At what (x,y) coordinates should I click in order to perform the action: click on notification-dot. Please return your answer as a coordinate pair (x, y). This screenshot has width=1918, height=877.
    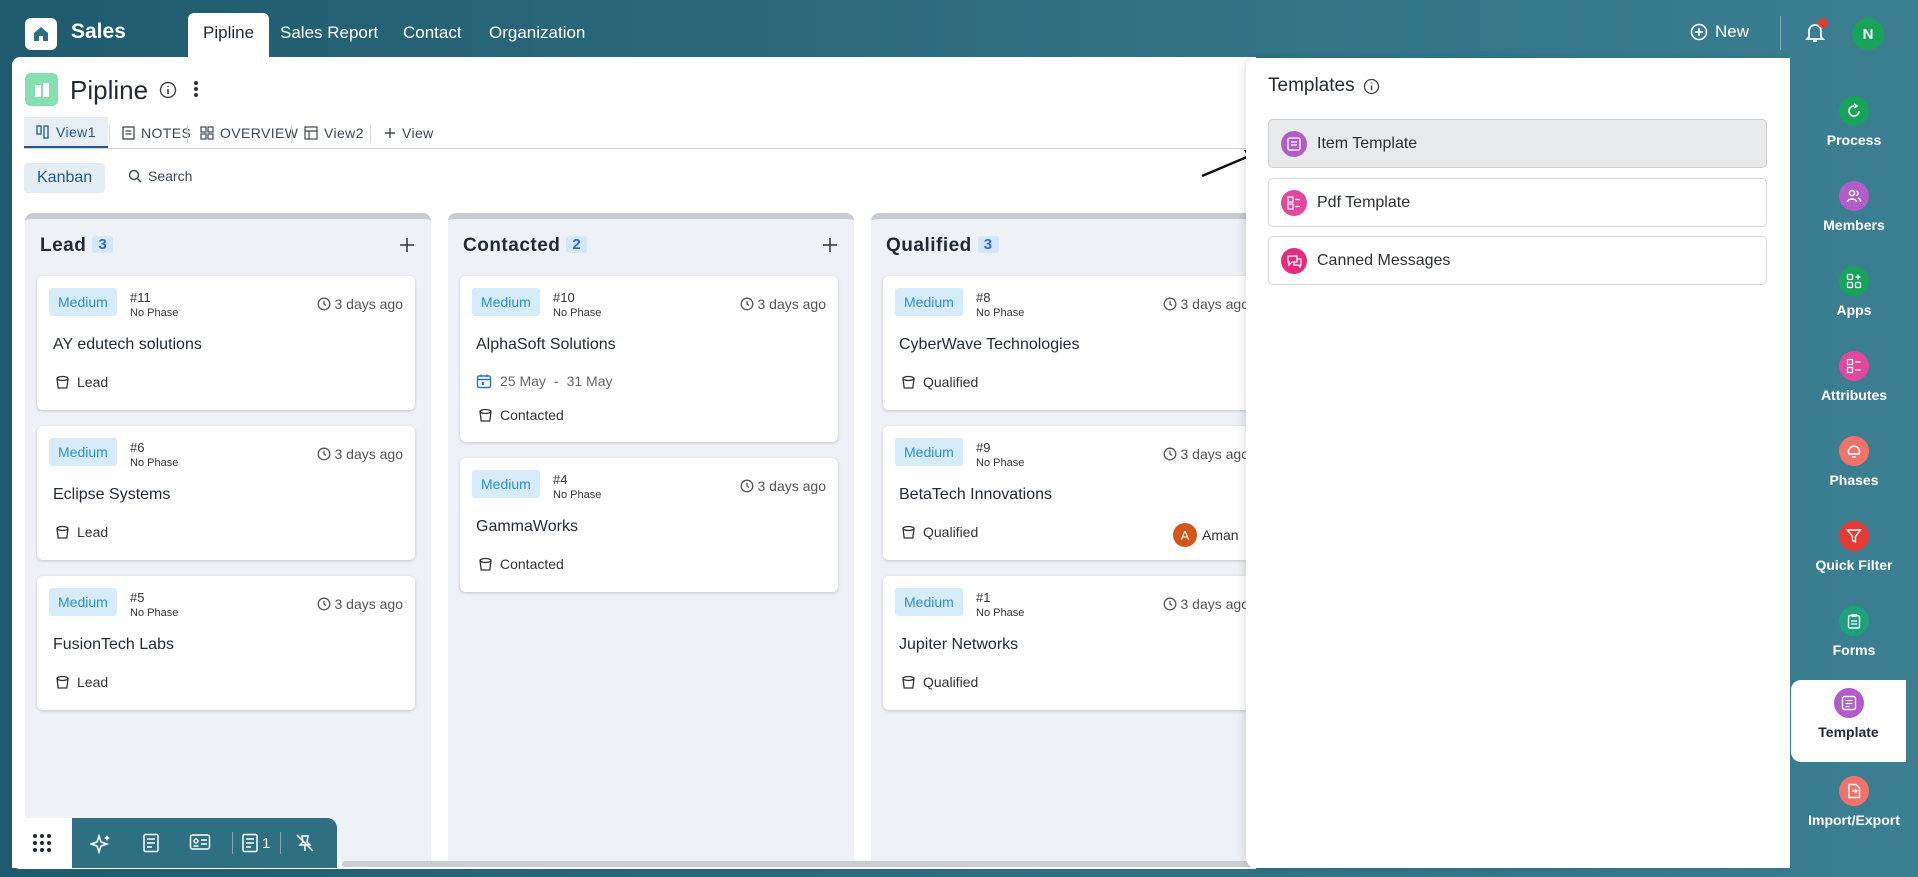
    Looking at the image, I should click on (1823, 23).